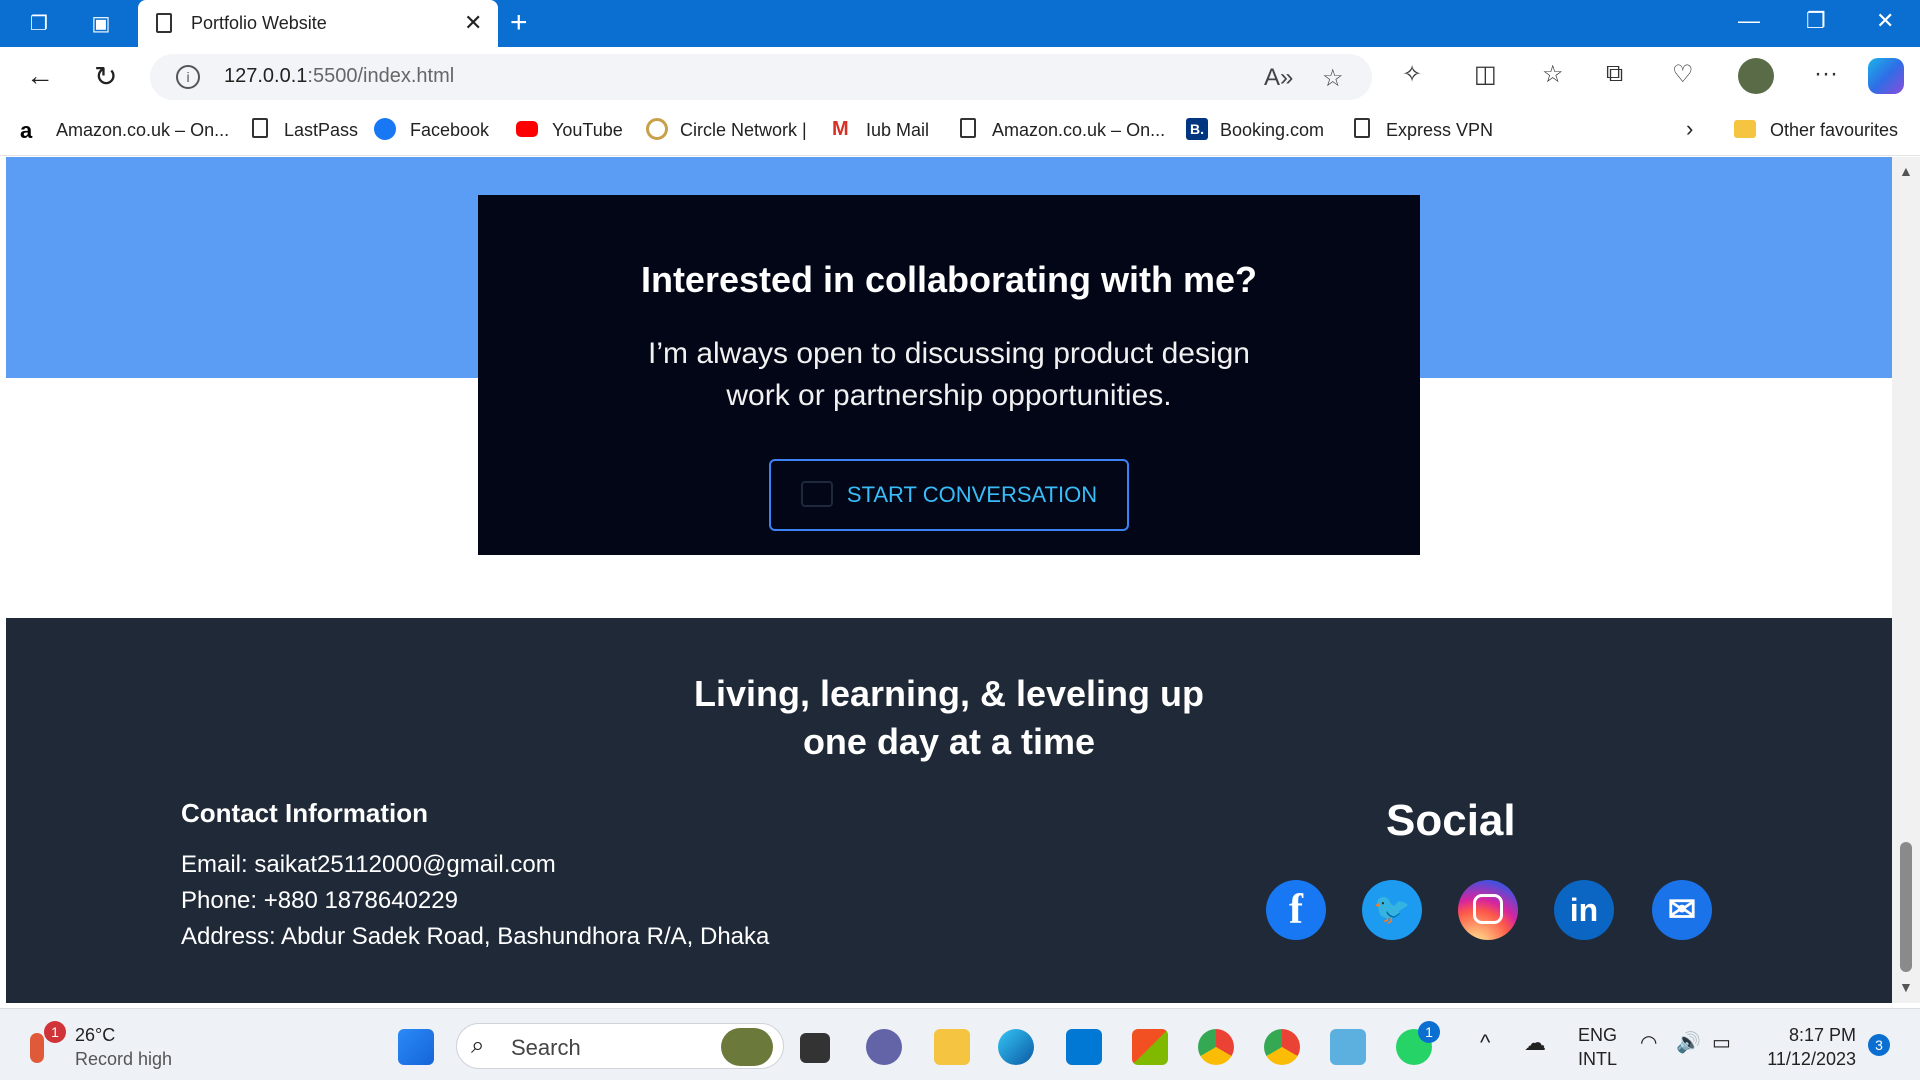  What do you see at coordinates (1488, 910) in the screenshot?
I see `instagram-icon` at bounding box center [1488, 910].